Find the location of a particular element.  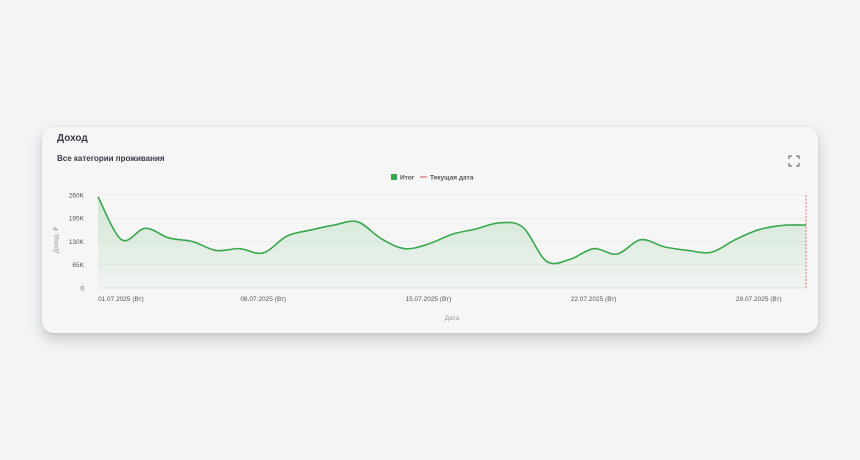

legend-total-swatch is located at coordinates (394, 177).